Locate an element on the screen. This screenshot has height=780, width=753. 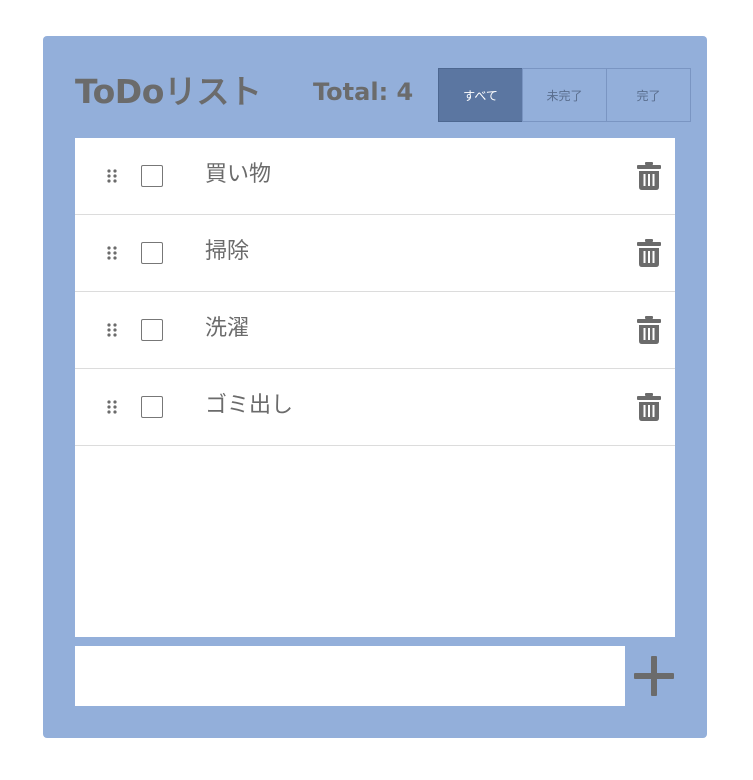
page-title: ToDoリスト is located at coordinates (168, 91).